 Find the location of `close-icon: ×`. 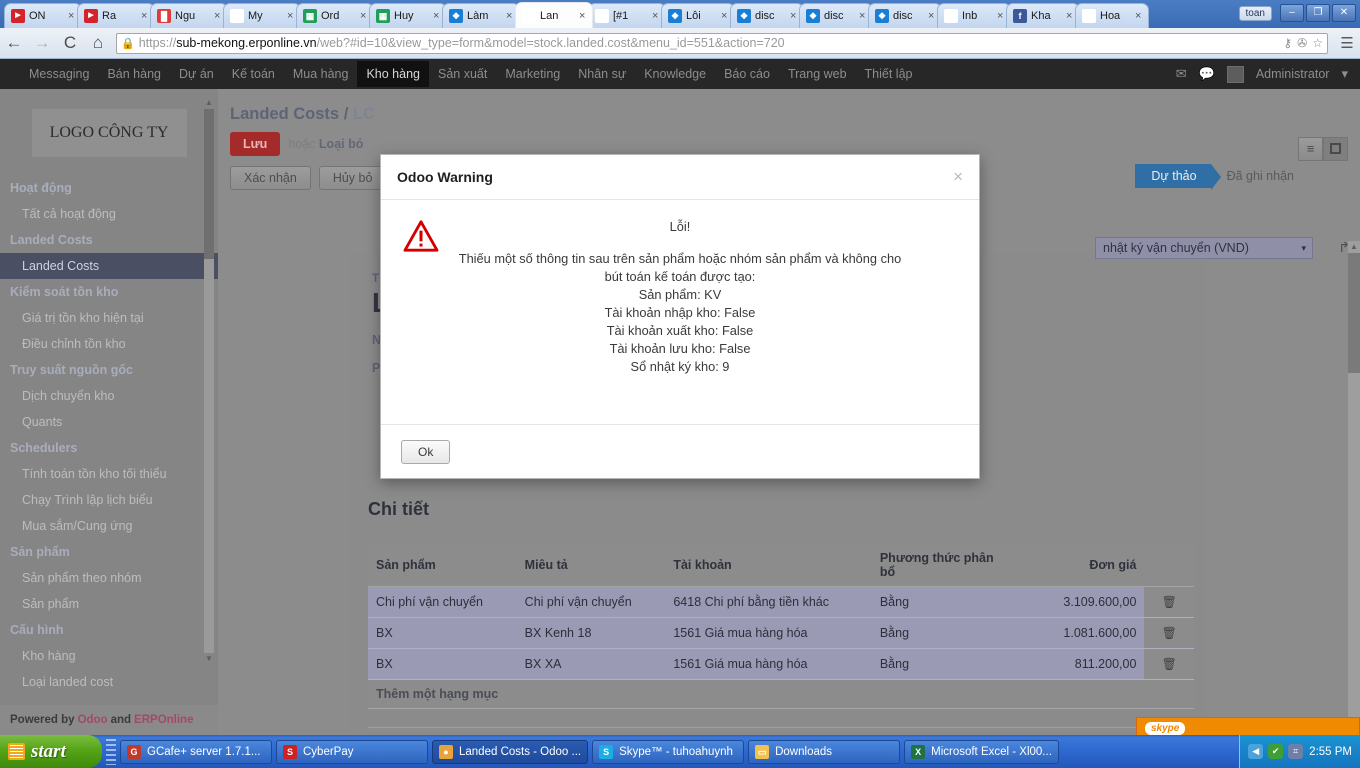

close-icon: × is located at coordinates (958, 177).